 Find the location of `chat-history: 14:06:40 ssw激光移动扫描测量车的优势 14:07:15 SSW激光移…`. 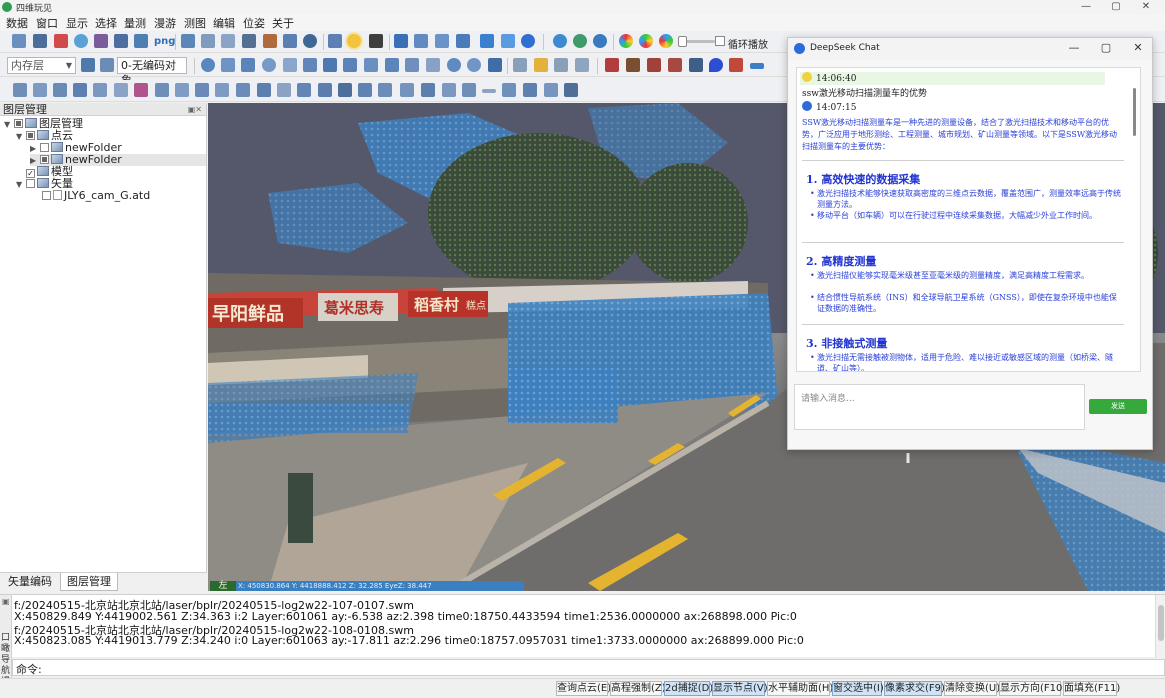

chat-history: 14:06:40 ssw激光移动扫描测量车的优势 14:07:15 SSW激光移… is located at coordinates (968, 219).